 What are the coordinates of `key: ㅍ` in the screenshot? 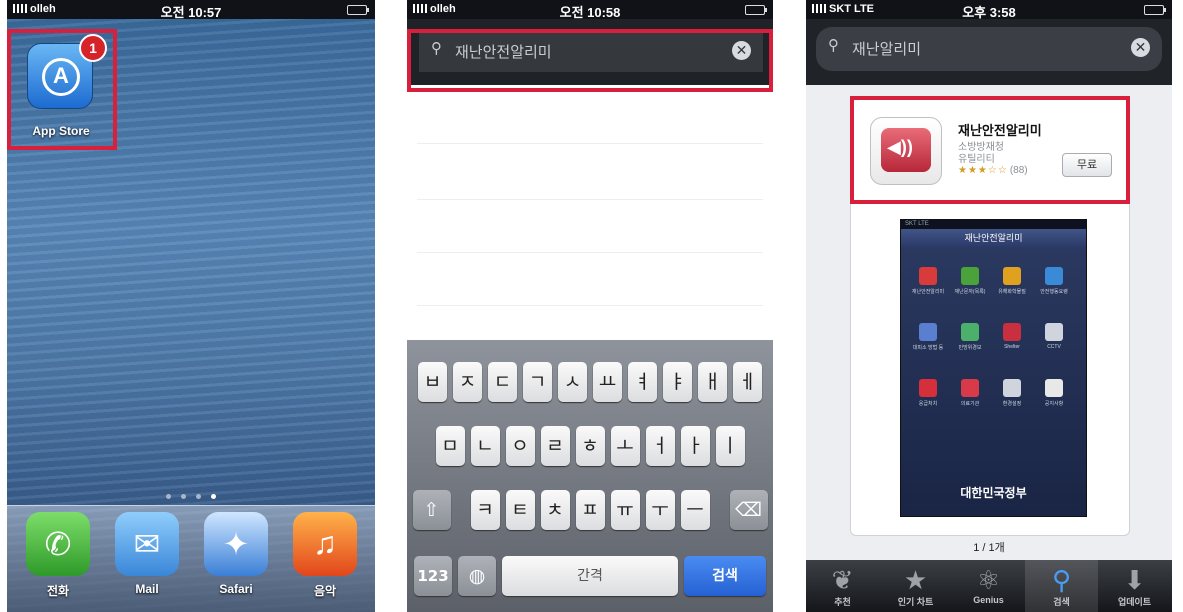 It's located at (590, 510).